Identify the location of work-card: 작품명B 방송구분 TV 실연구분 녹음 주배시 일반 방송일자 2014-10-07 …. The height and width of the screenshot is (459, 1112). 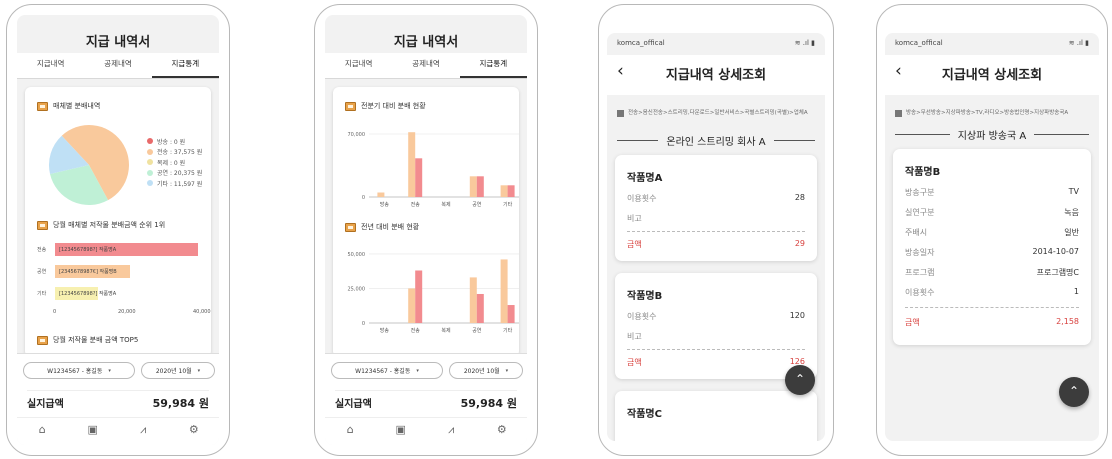
(992, 247).